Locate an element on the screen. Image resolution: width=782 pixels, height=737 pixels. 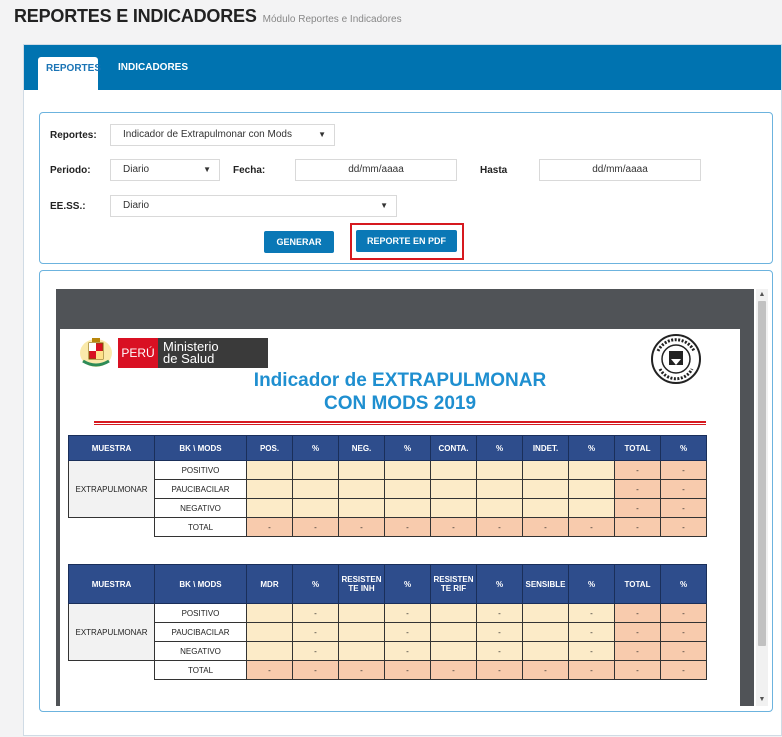
title-divider-thin is located at coordinates (400, 424).